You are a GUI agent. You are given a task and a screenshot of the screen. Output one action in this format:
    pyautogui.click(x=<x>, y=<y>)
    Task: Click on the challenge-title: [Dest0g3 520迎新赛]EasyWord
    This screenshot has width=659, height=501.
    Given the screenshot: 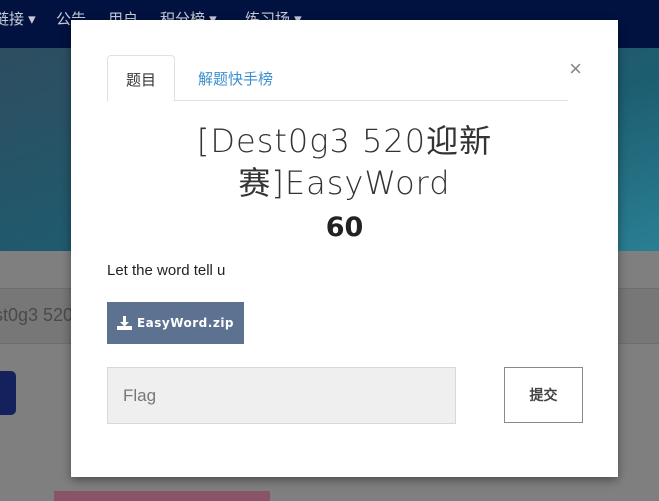 What is the action you would take?
    pyautogui.click(x=344, y=162)
    